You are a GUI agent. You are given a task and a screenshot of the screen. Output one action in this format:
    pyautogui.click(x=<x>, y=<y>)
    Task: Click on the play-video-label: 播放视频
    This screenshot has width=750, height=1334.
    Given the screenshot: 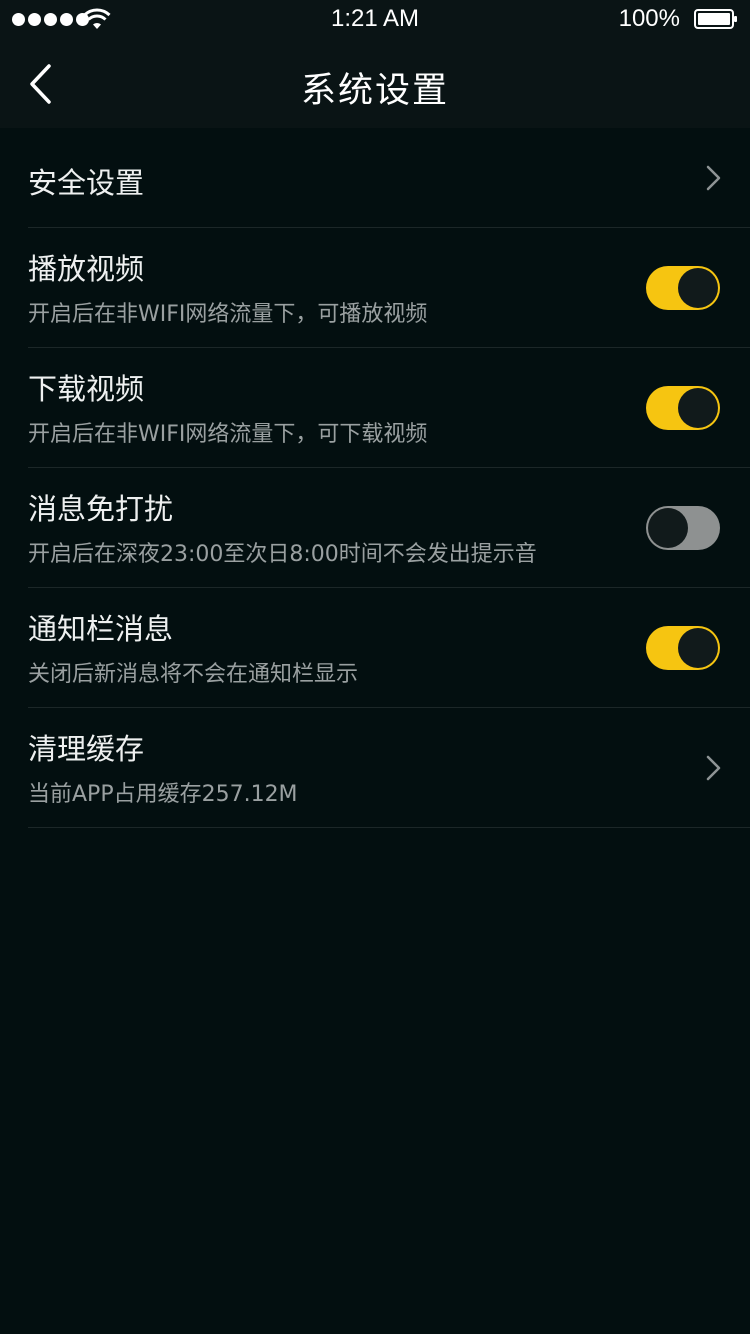 What is the action you would take?
    pyautogui.click(x=86, y=269)
    